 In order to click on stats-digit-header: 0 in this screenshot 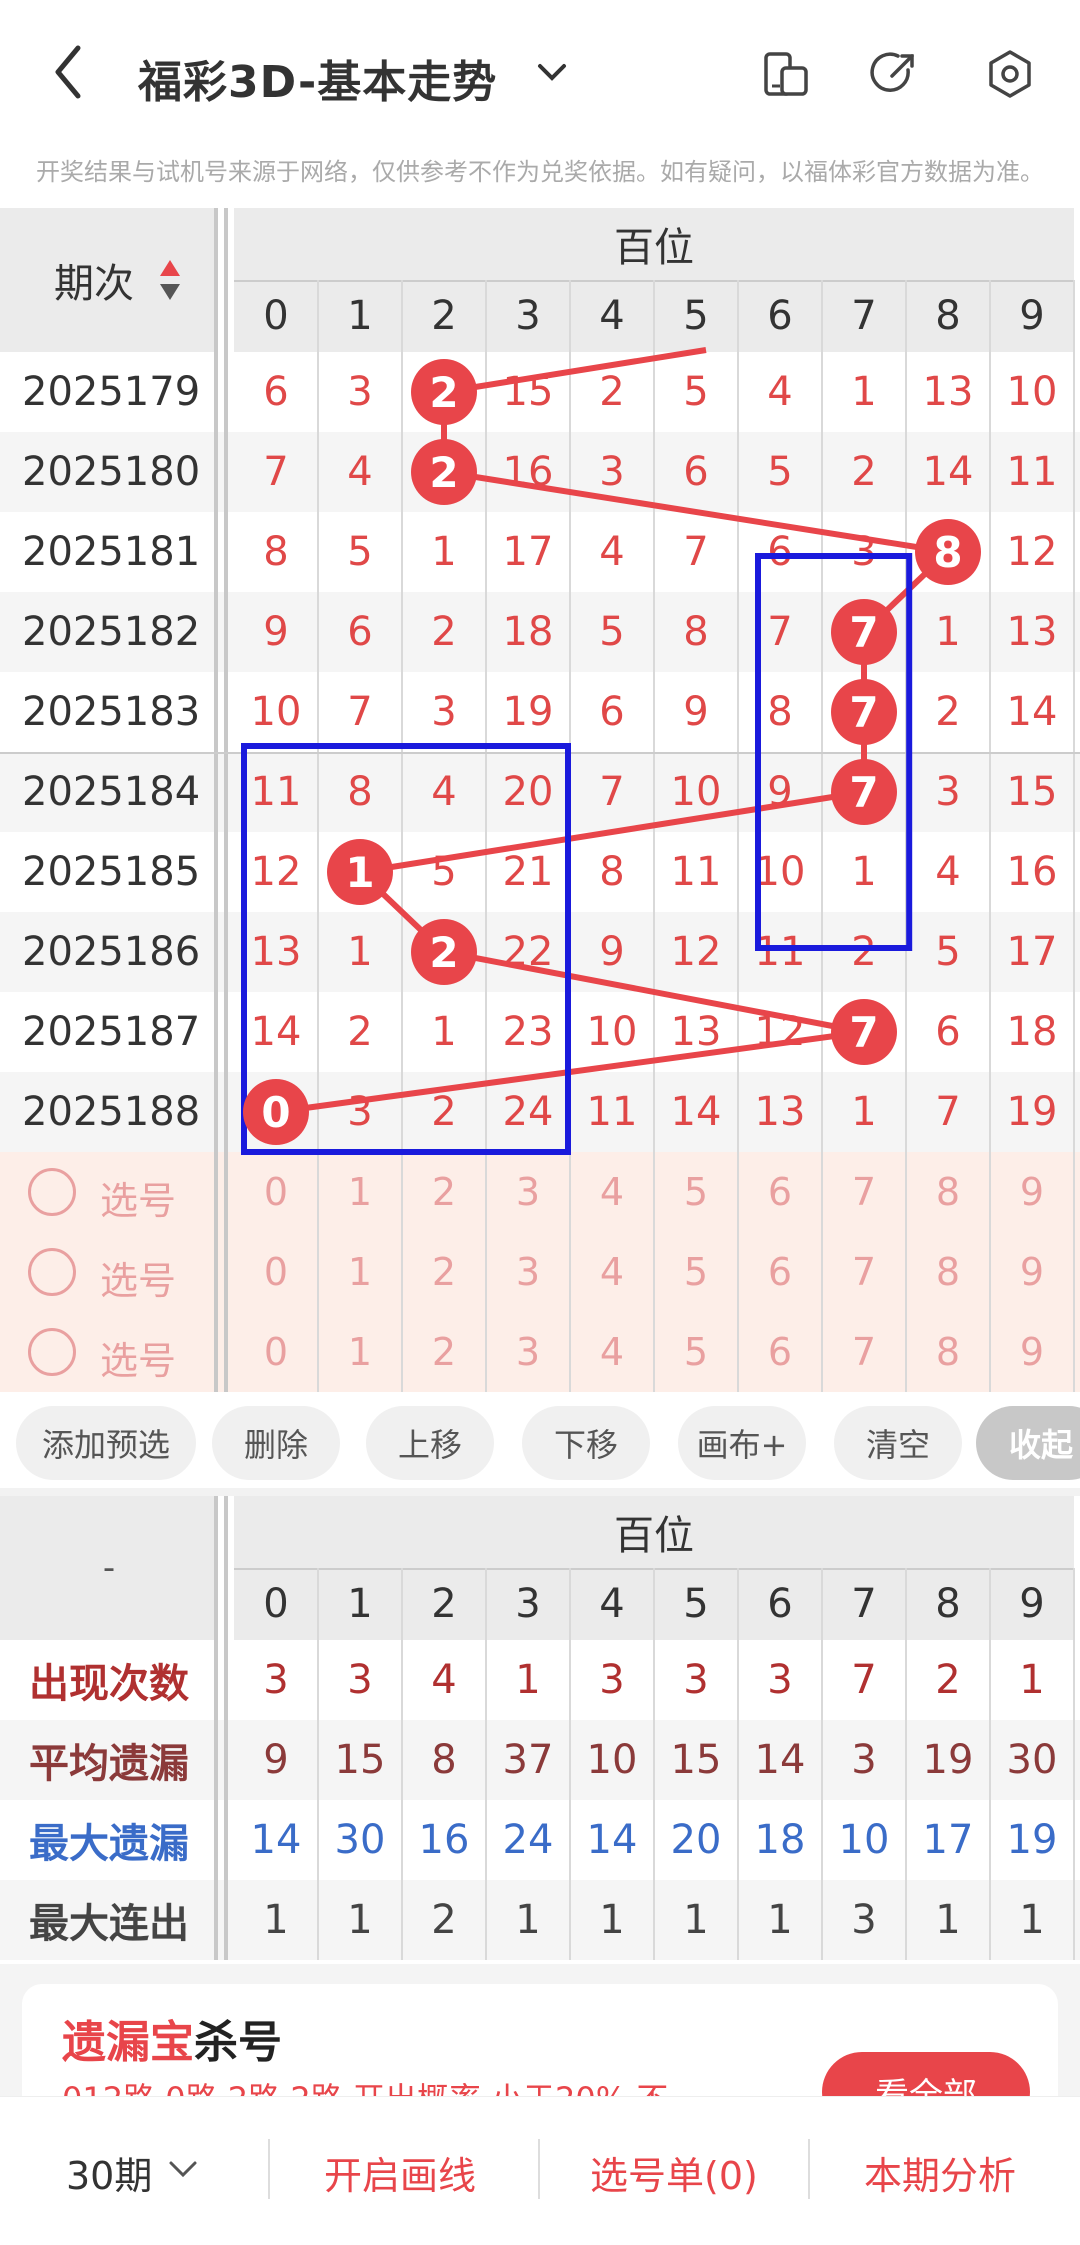, I will do `click(276, 1604)`.